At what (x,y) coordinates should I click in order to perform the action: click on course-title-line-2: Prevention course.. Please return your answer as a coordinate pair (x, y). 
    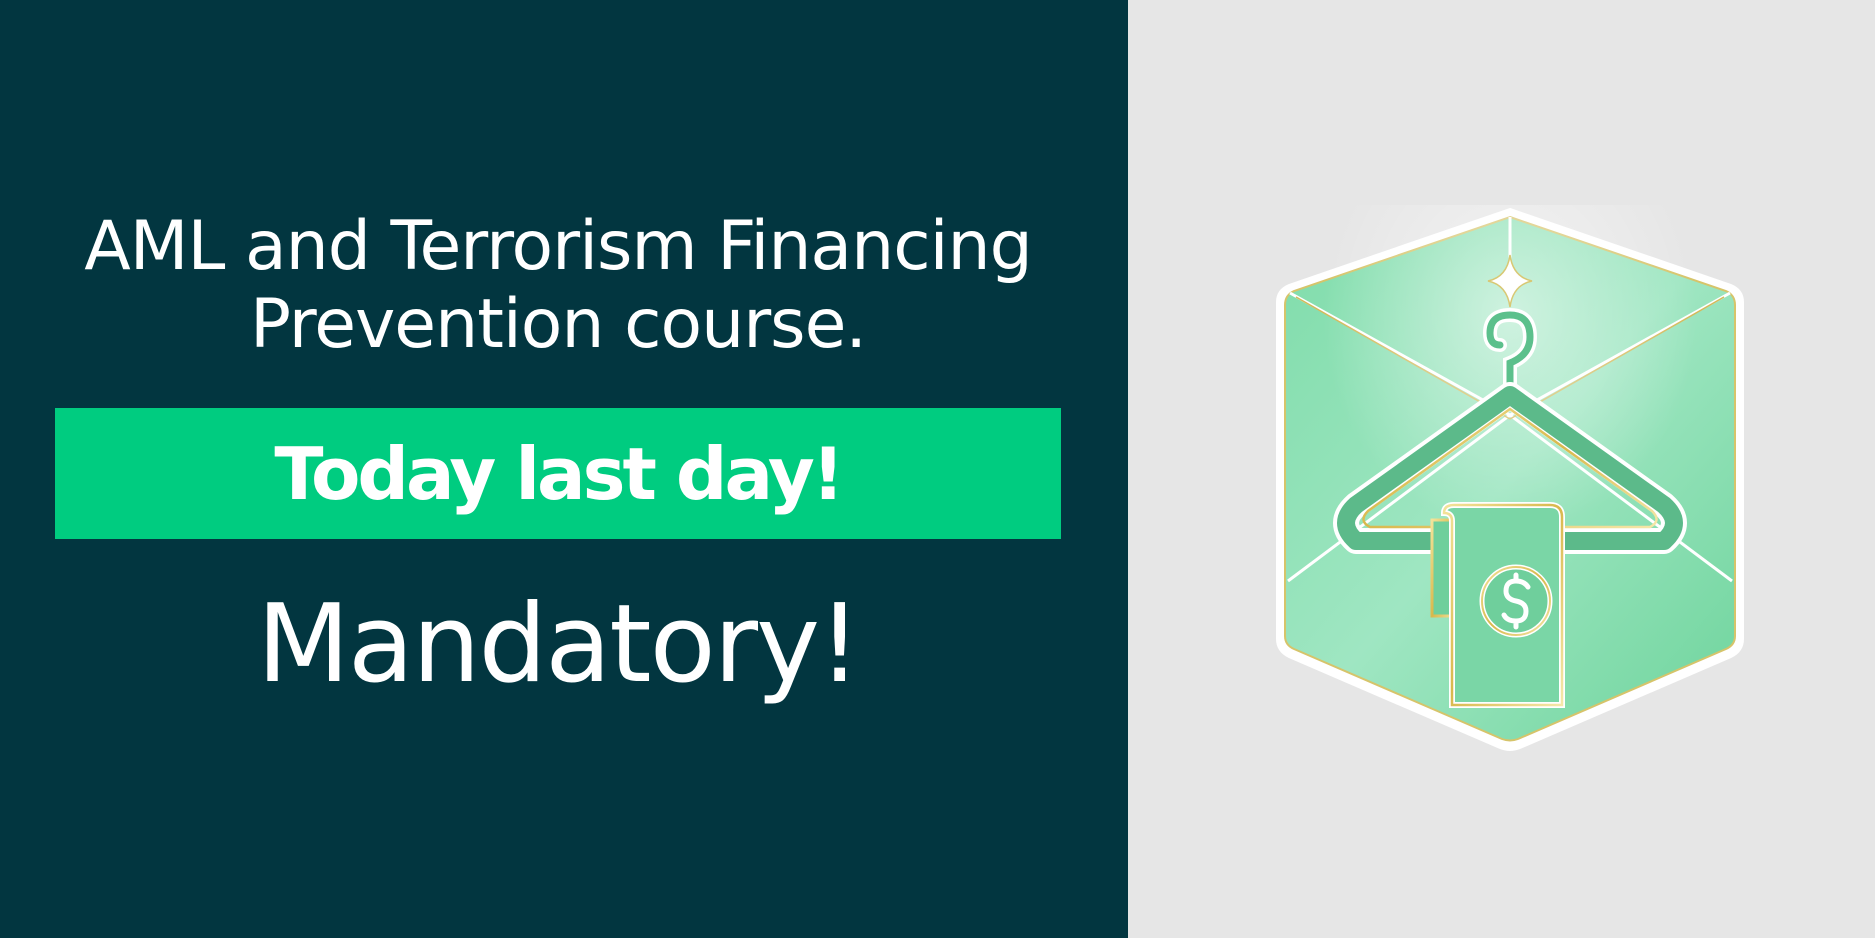
    Looking at the image, I should click on (558, 324).